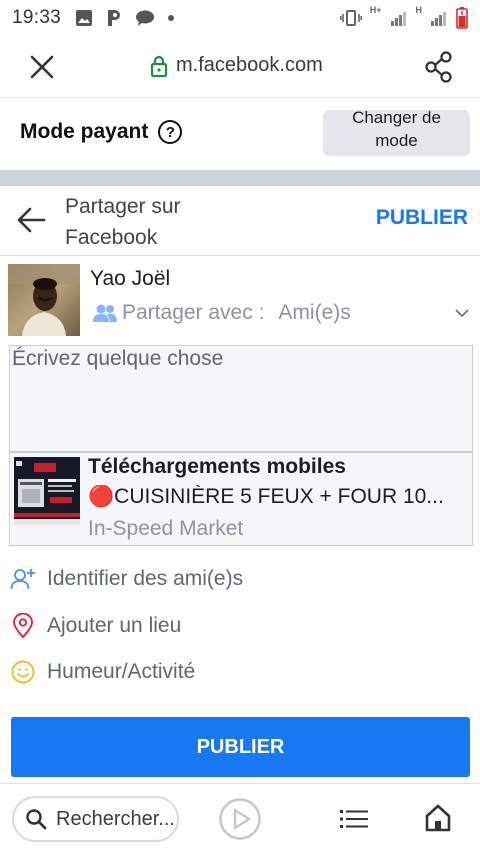 Image resolution: width=480 pixels, height=854 pixels. Describe the element at coordinates (23, 626) in the screenshot. I see `location-pin-icon` at that location.